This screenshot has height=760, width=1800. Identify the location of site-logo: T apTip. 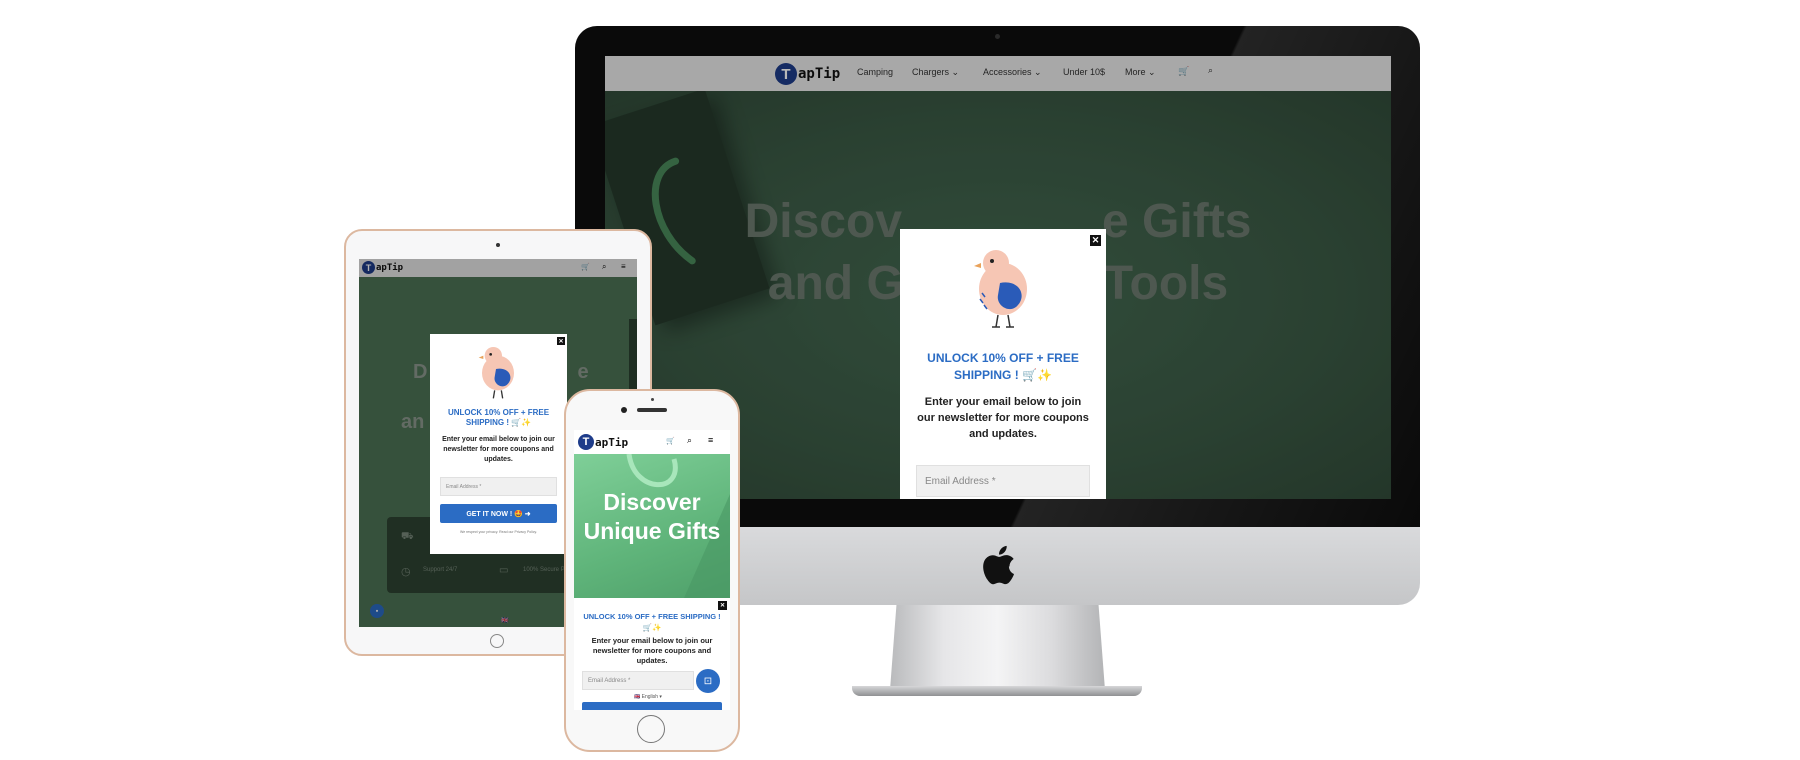
(603, 442).